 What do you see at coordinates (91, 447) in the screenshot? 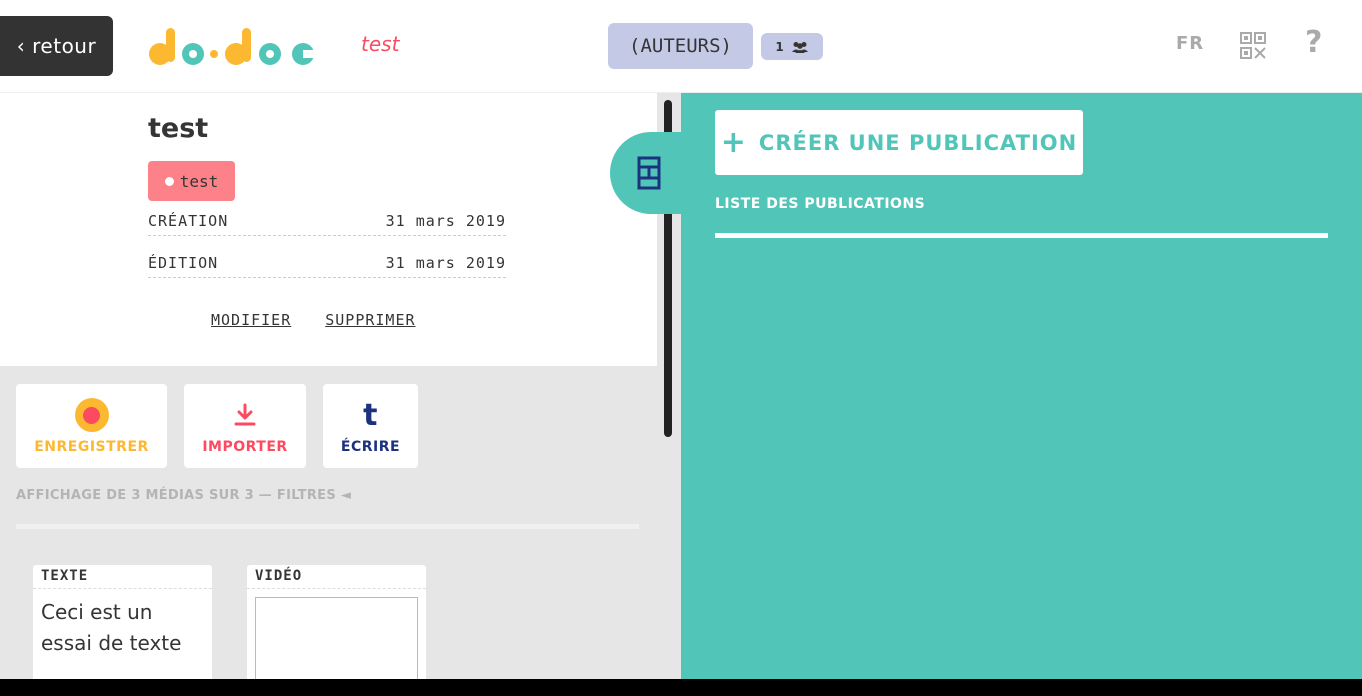
I see `record-label: ENREGISTRER` at bounding box center [91, 447].